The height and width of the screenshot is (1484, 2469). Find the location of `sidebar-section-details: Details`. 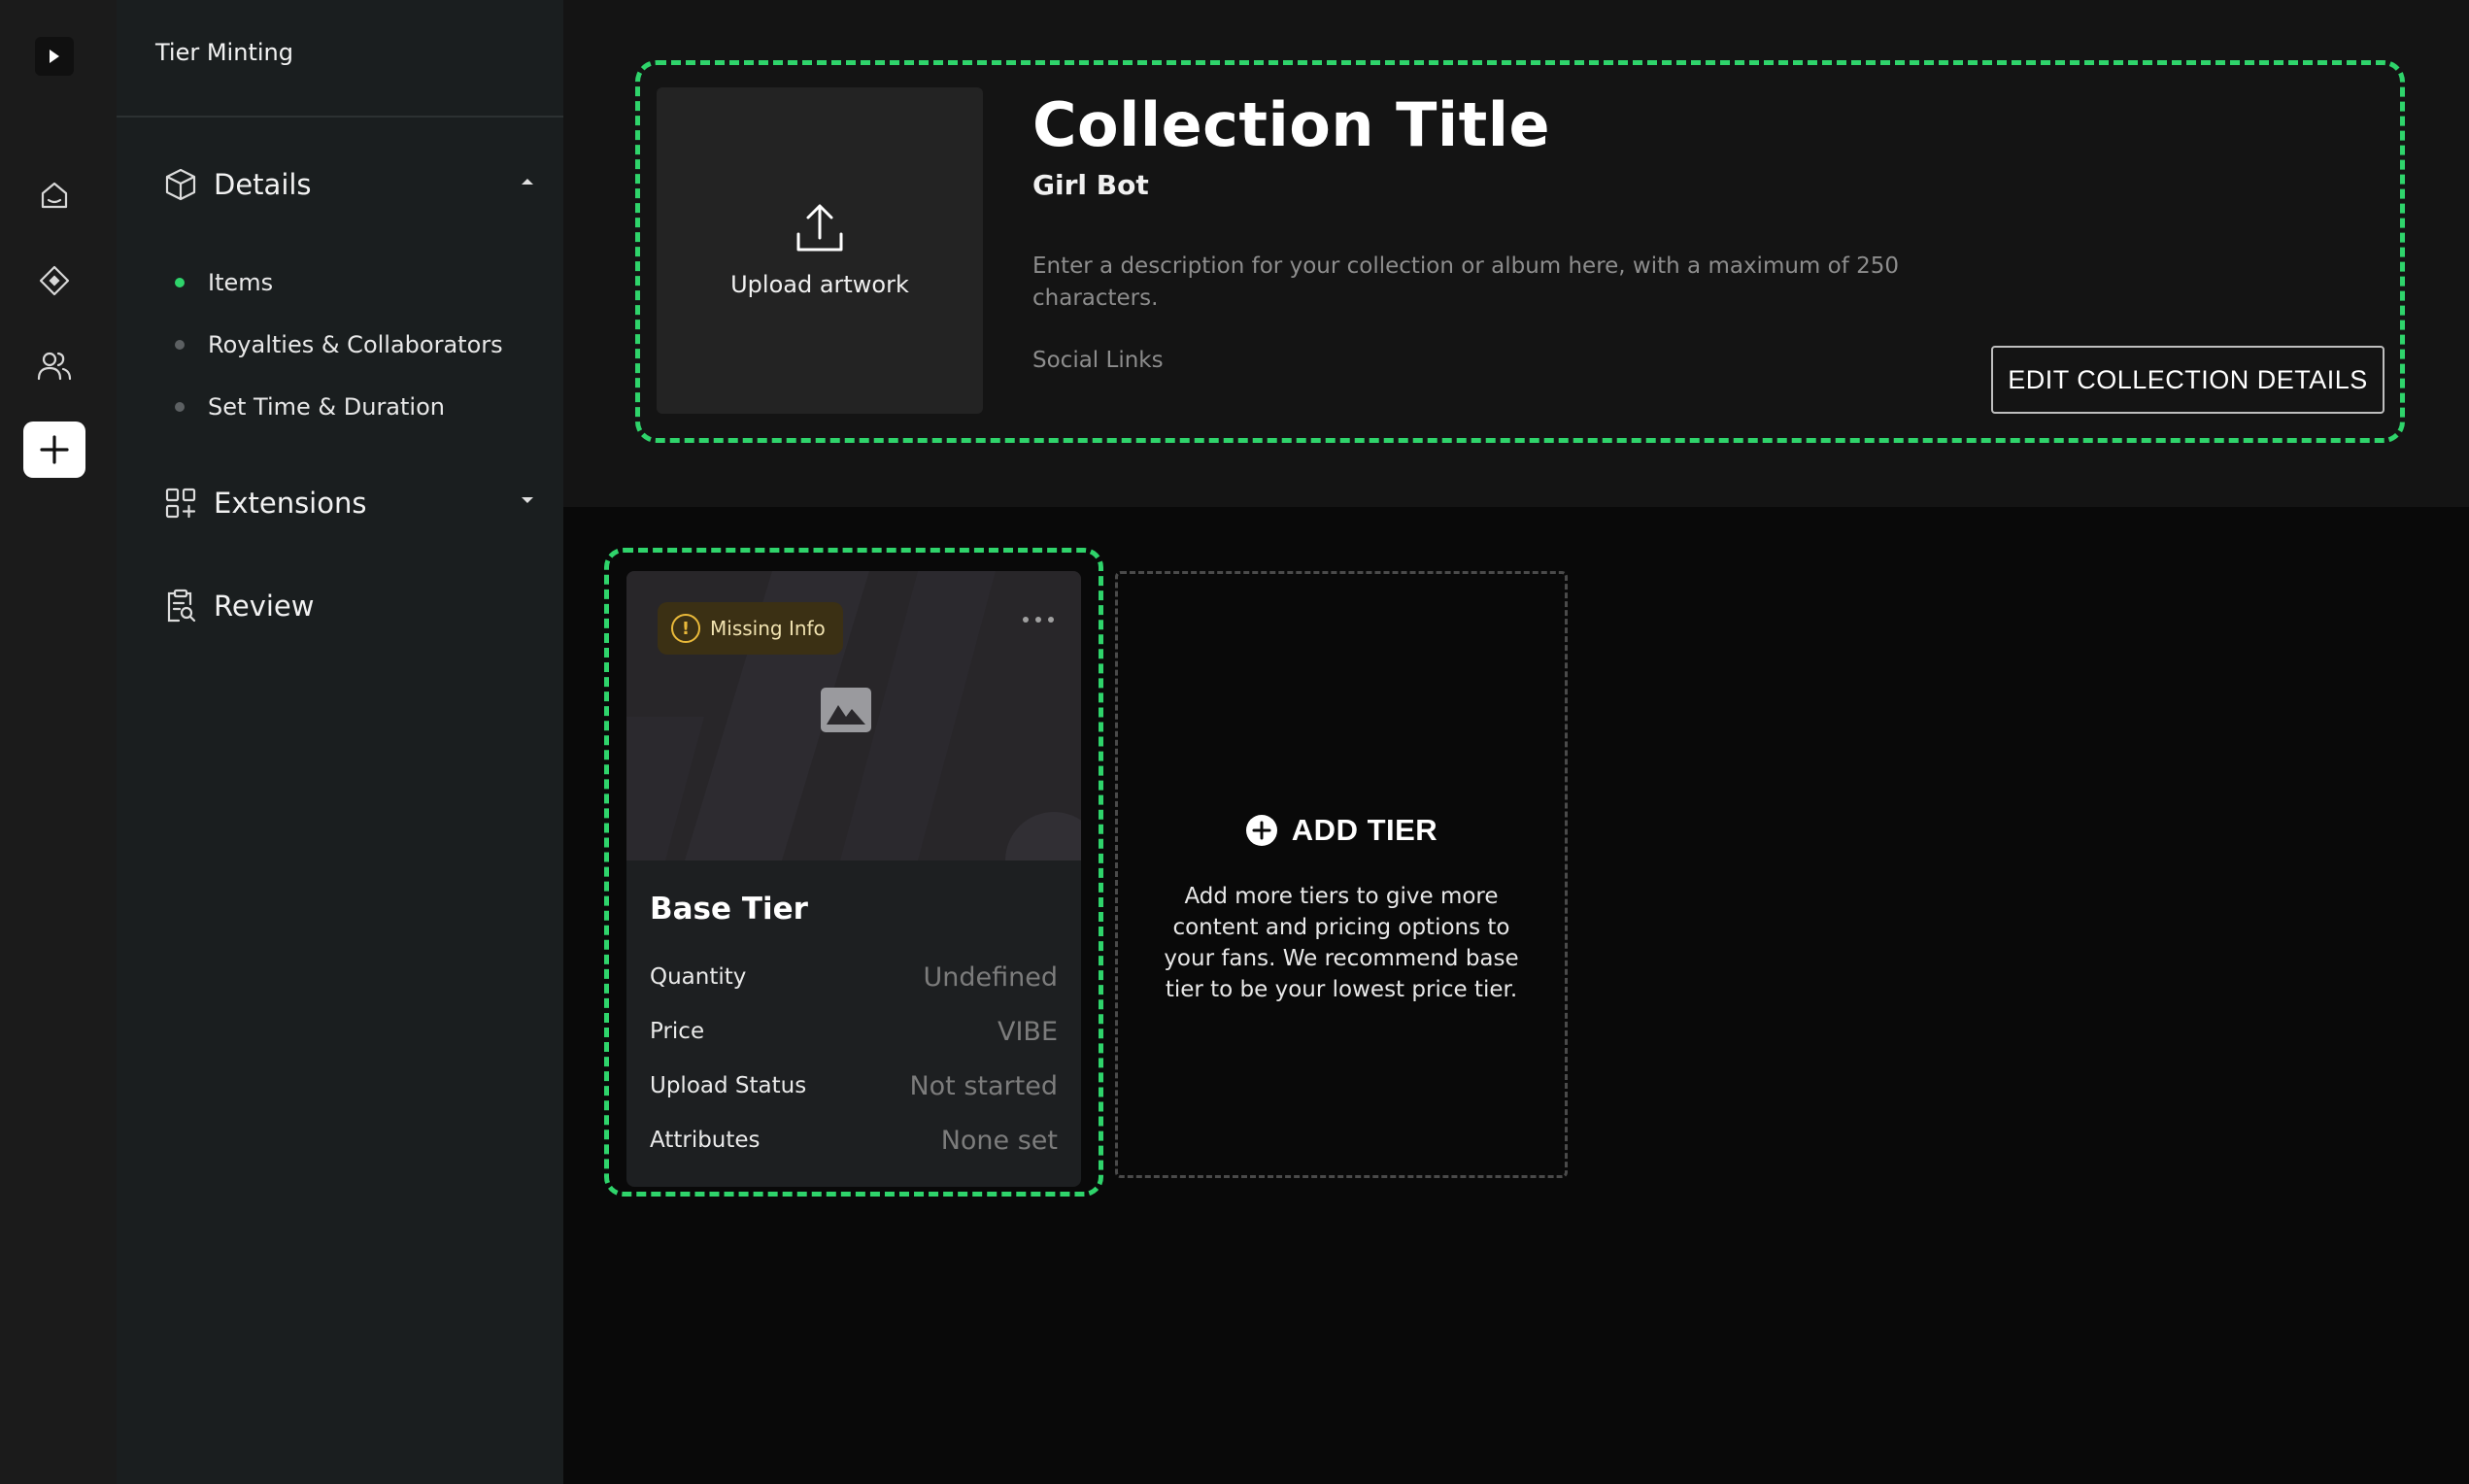

sidebar-section-details: Details is located at coordinates (349, 184).